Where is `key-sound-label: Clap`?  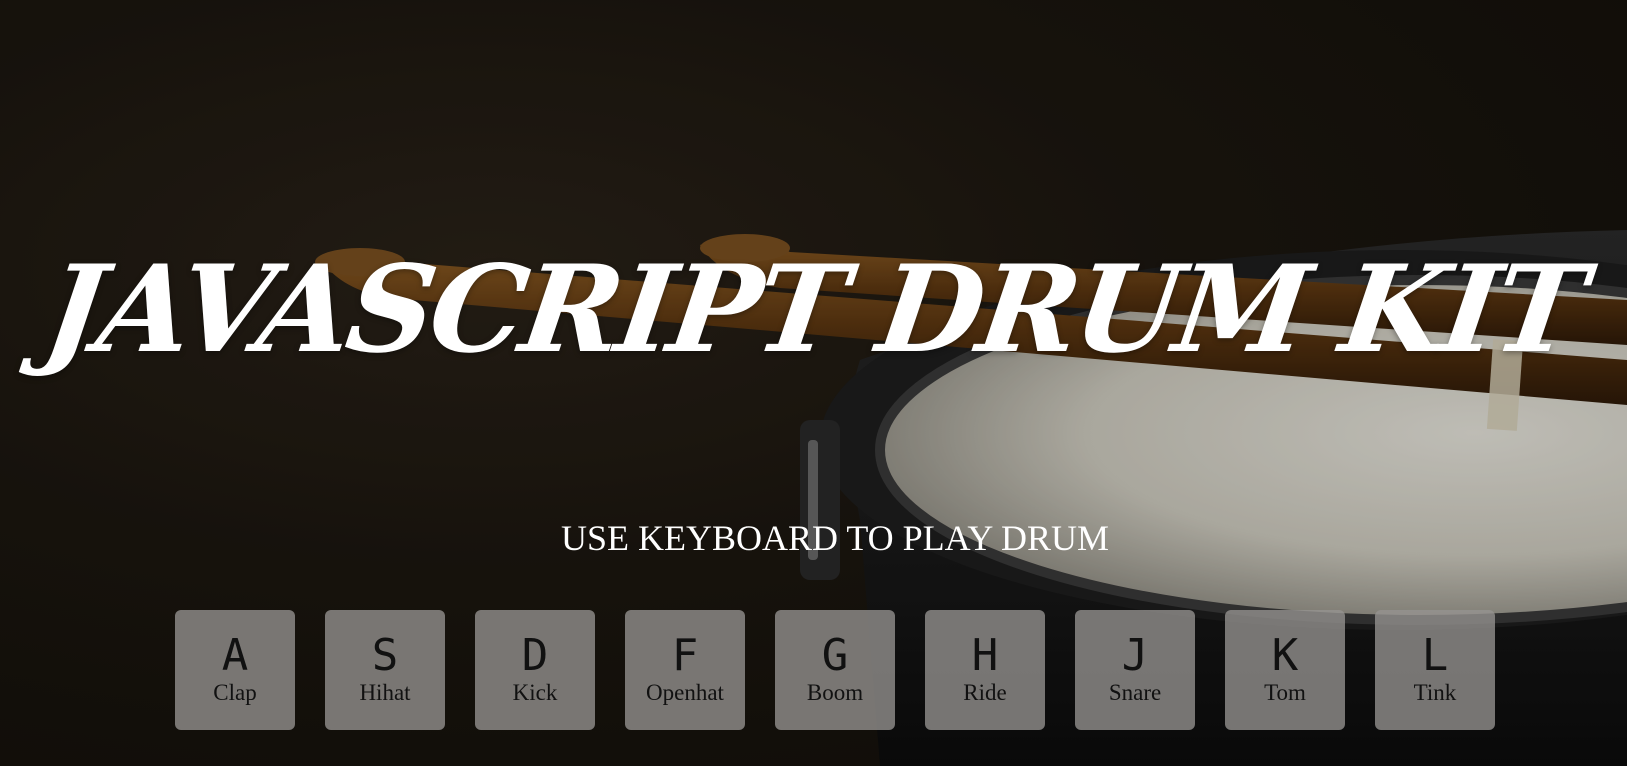 key-sound-label: Clap is located at coordinates (235, 692).